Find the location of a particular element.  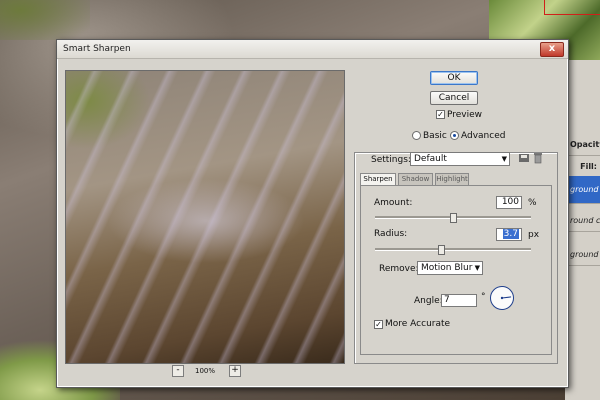

tab-bar: Sharpen Shadow Highlight is located at coordinates (456, 179).